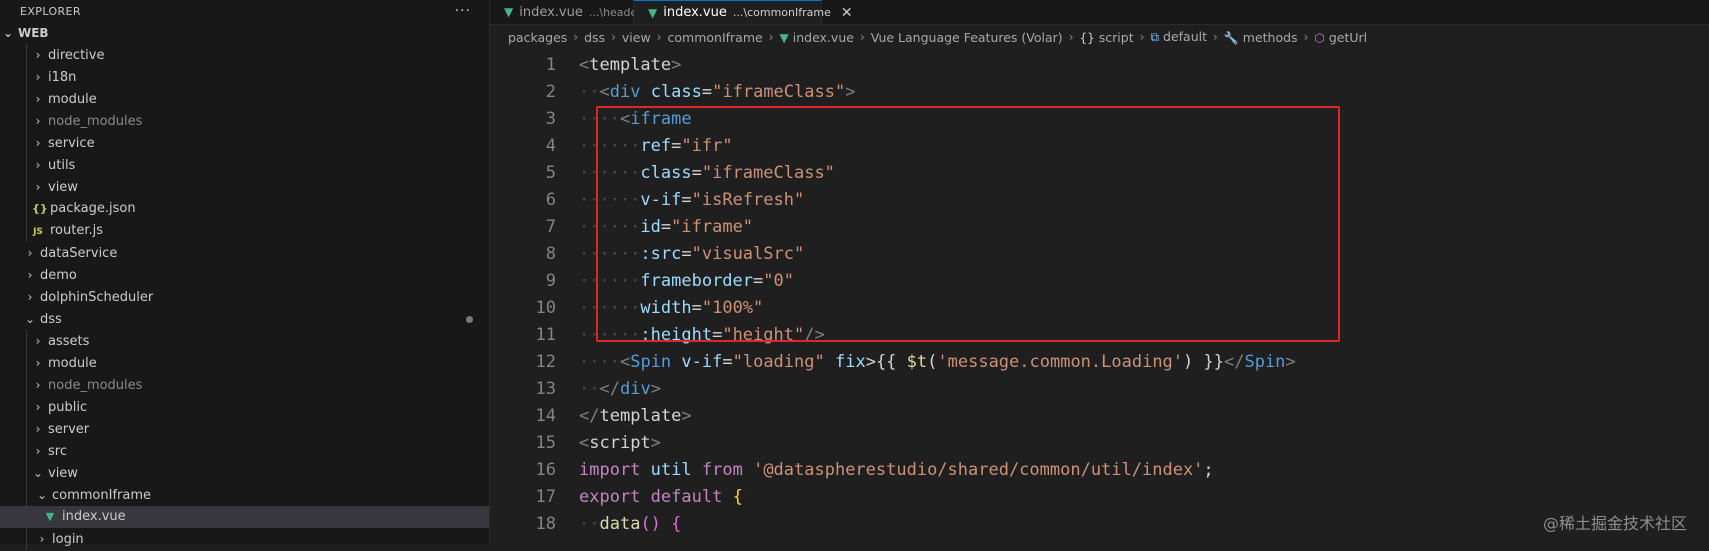 The image size is (1709, 551). I want to click on tree-item-server: › server, so click(244, 429).